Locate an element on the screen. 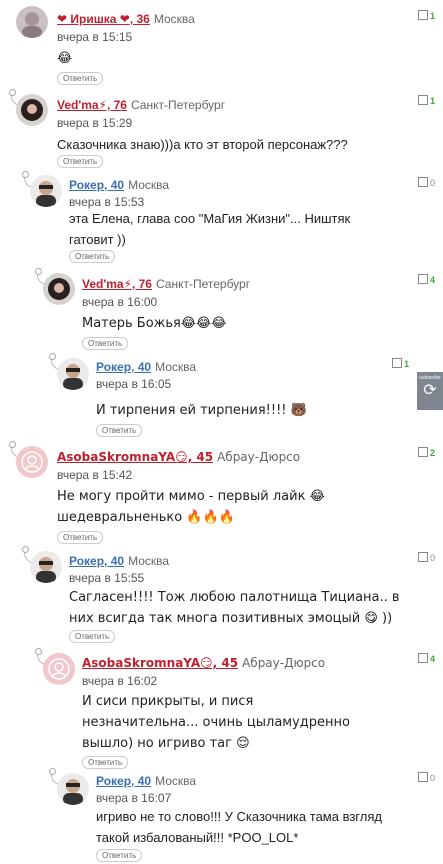  comment-time: вчера в 15:53 is located at coordinates (107, 202).